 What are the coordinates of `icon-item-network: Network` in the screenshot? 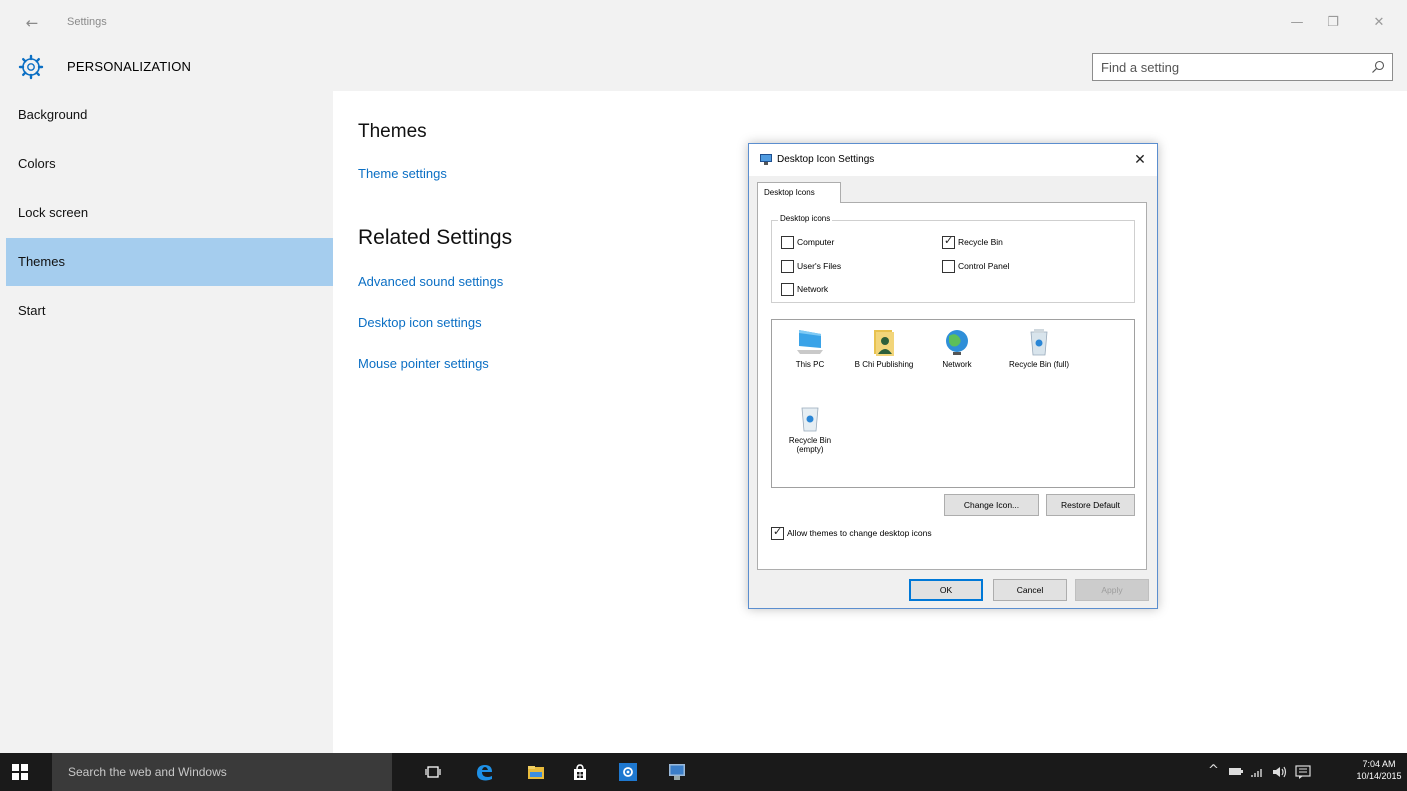 It's located at (957, 347).